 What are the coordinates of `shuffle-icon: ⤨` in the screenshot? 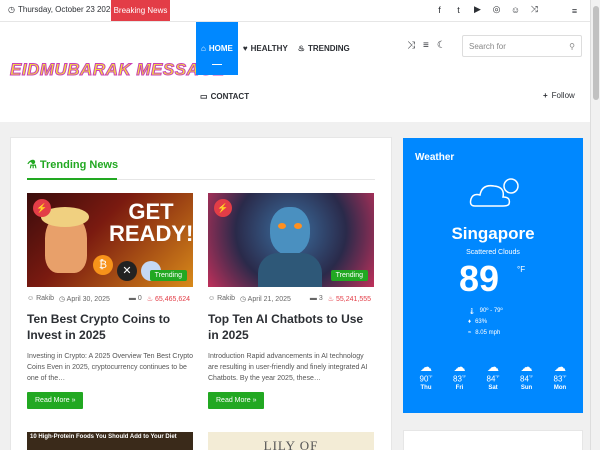 It's located at (534, 9).